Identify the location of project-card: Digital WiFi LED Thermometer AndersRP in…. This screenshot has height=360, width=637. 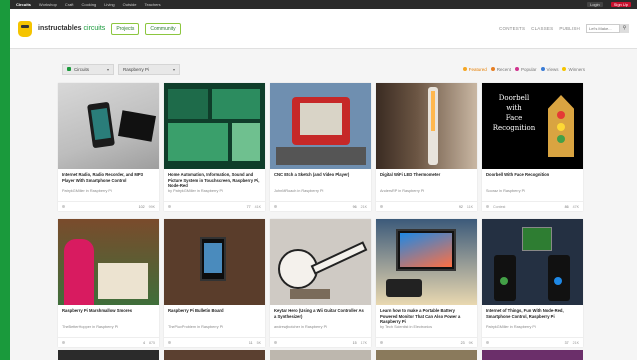
(426, 147).